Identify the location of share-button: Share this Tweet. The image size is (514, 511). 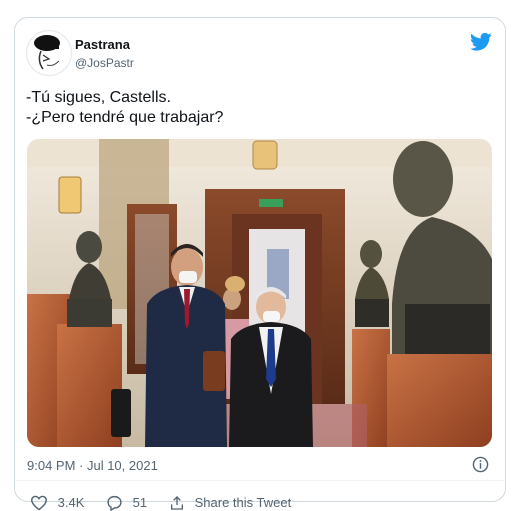
(230, 502).